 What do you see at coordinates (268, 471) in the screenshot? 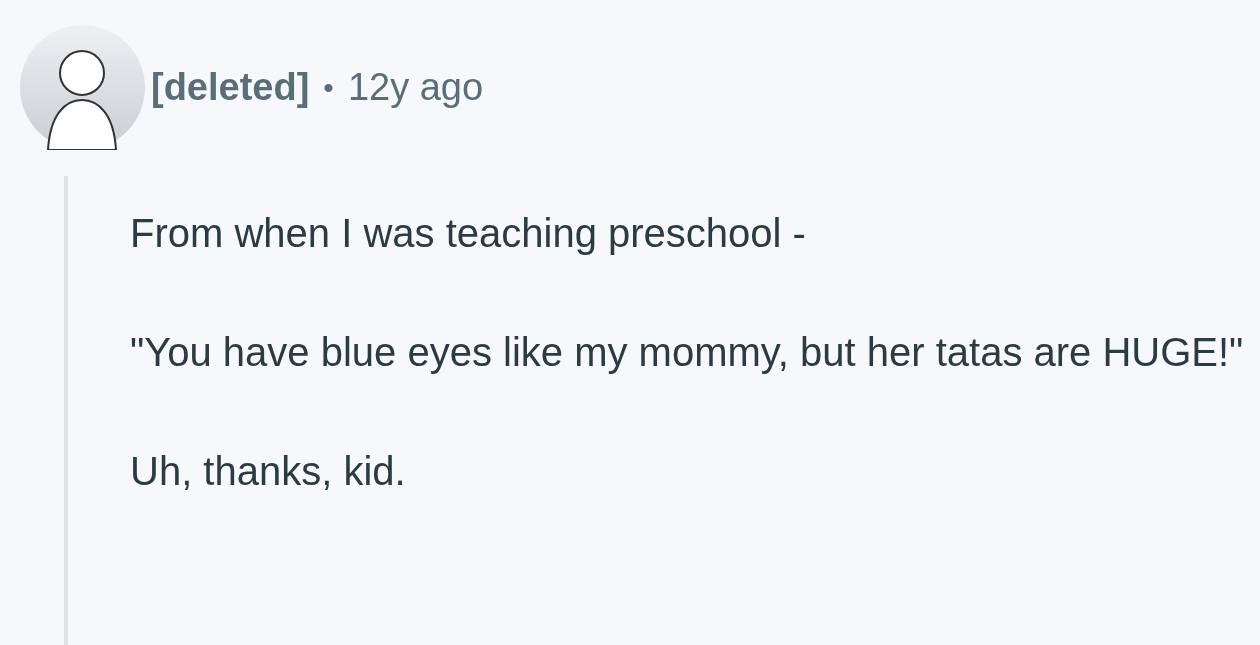
I see `comment-paragraph: Uh, thanks, kid.` at bounding box center [268, 471].